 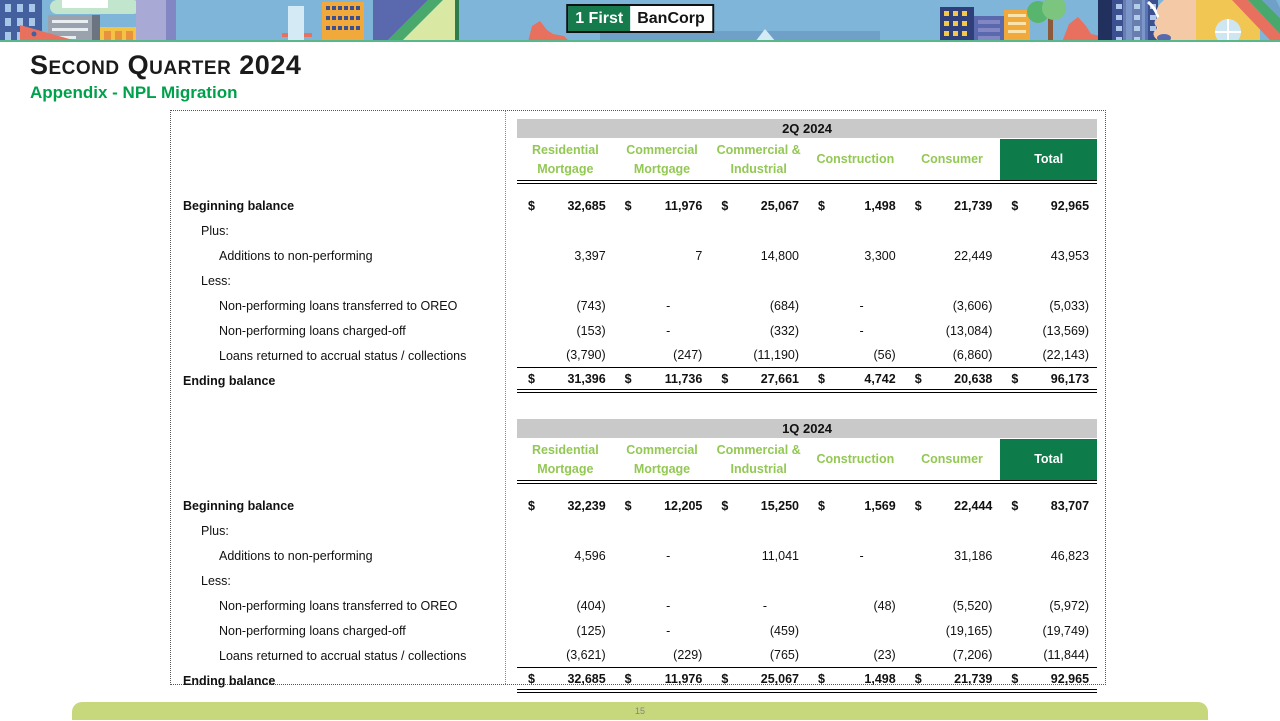 What do you see at coordinates (758, 305) in the screenshot?
I see `value-cell: (684)` at bounding box center [758, 305].